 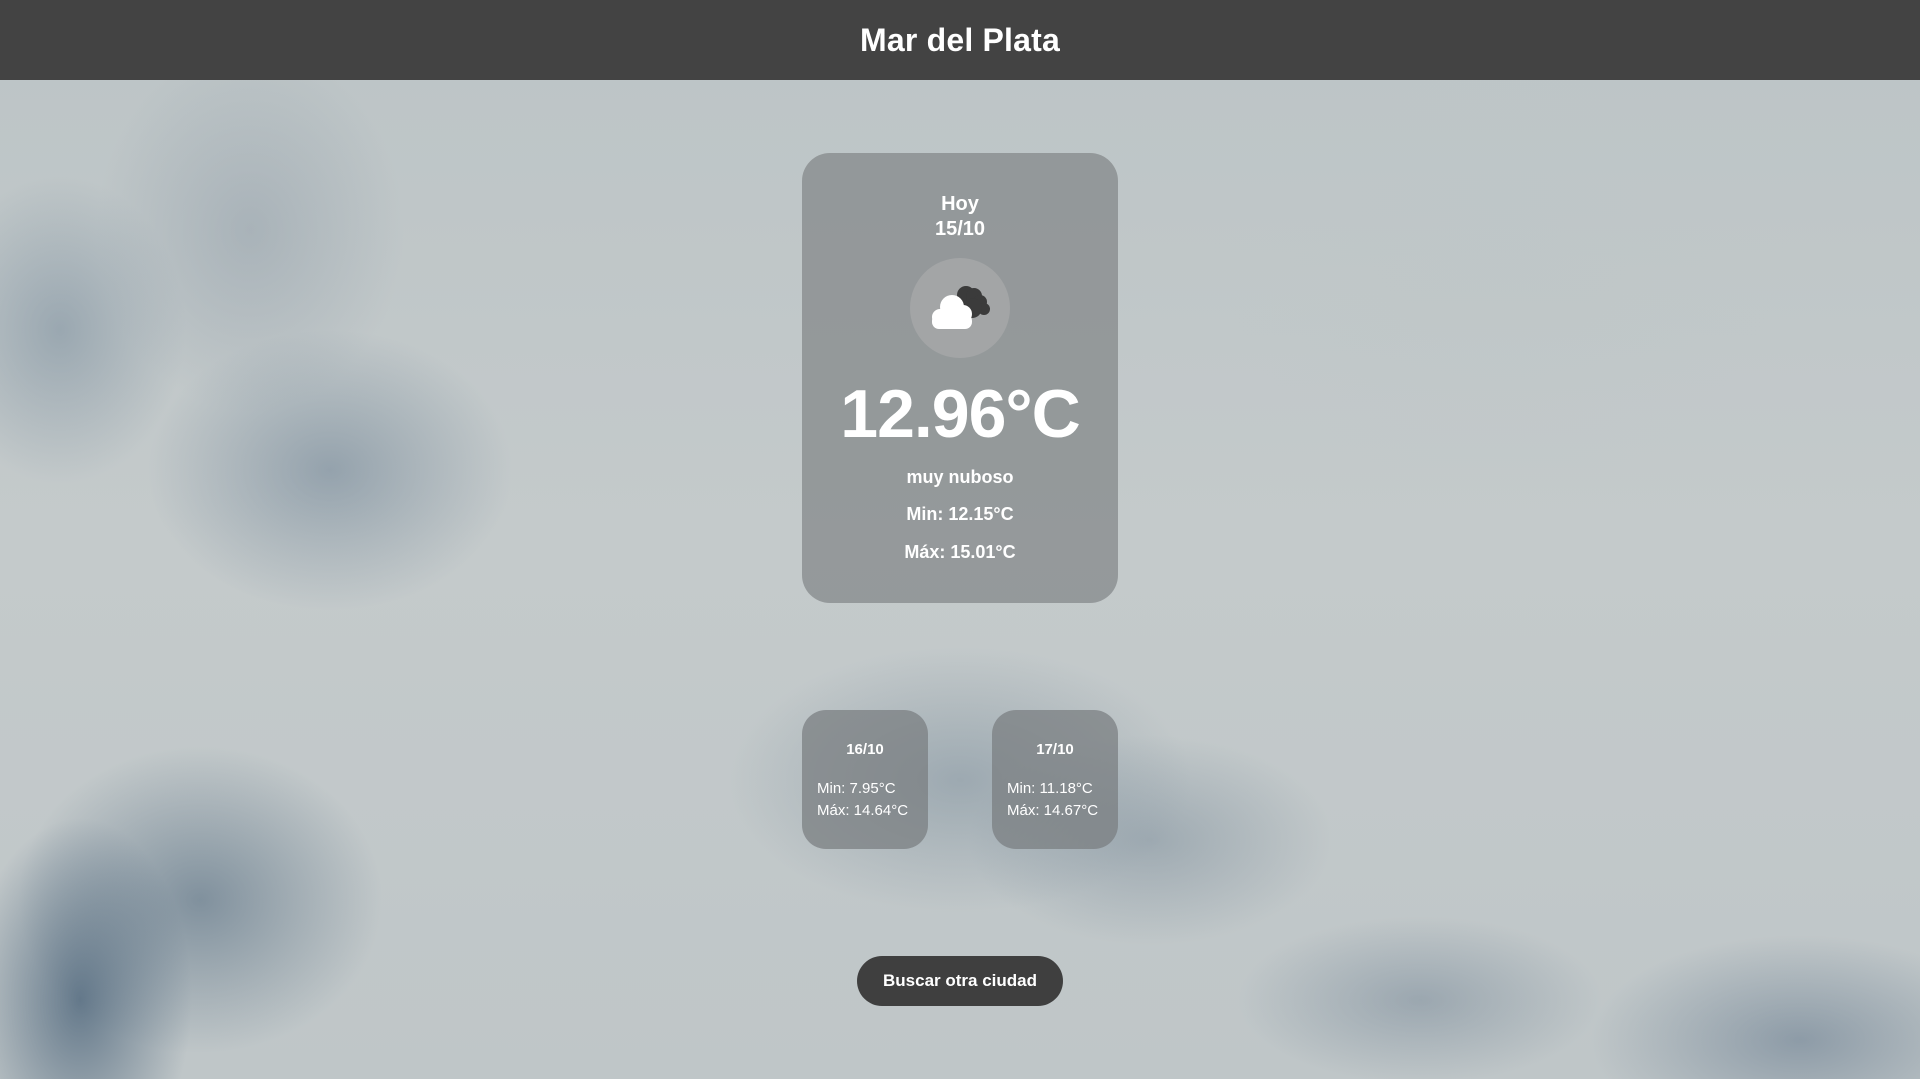 What do you see at coordinates (960, 308) in the screenshot?
I see `cloud-icon` at bounding box center [960, 308].